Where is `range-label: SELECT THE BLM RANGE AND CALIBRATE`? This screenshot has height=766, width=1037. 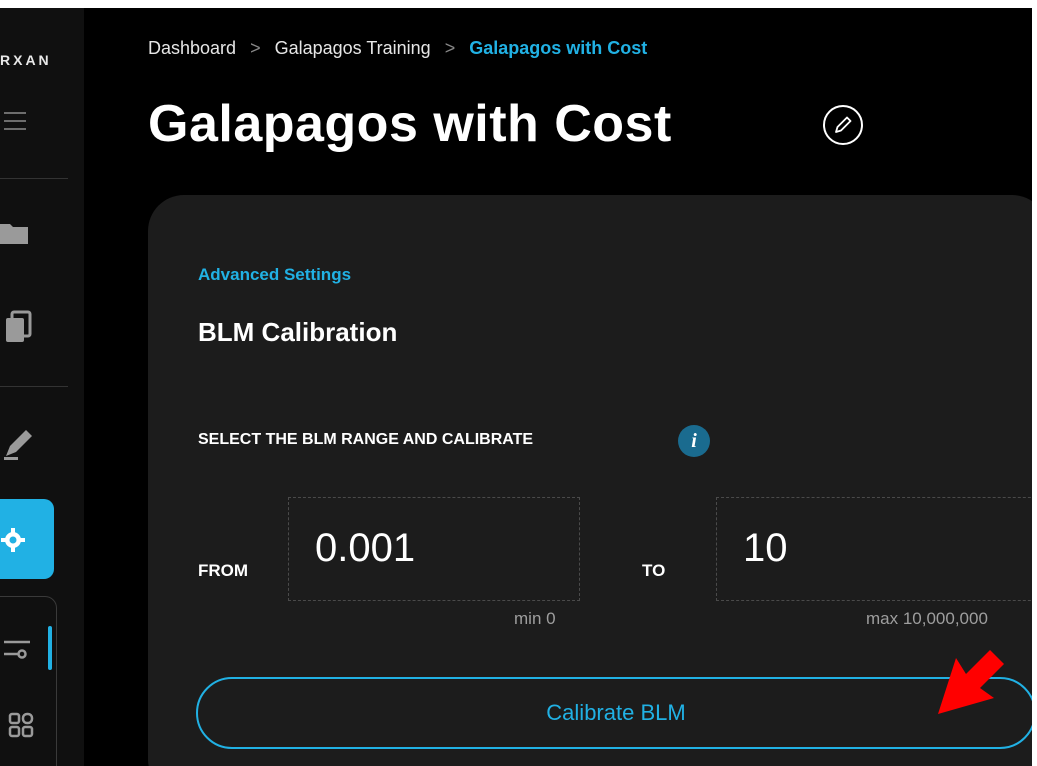
range-label: SELECT THE BLM RANGE AND CALIBRATE is located at coordinates (366, 439).